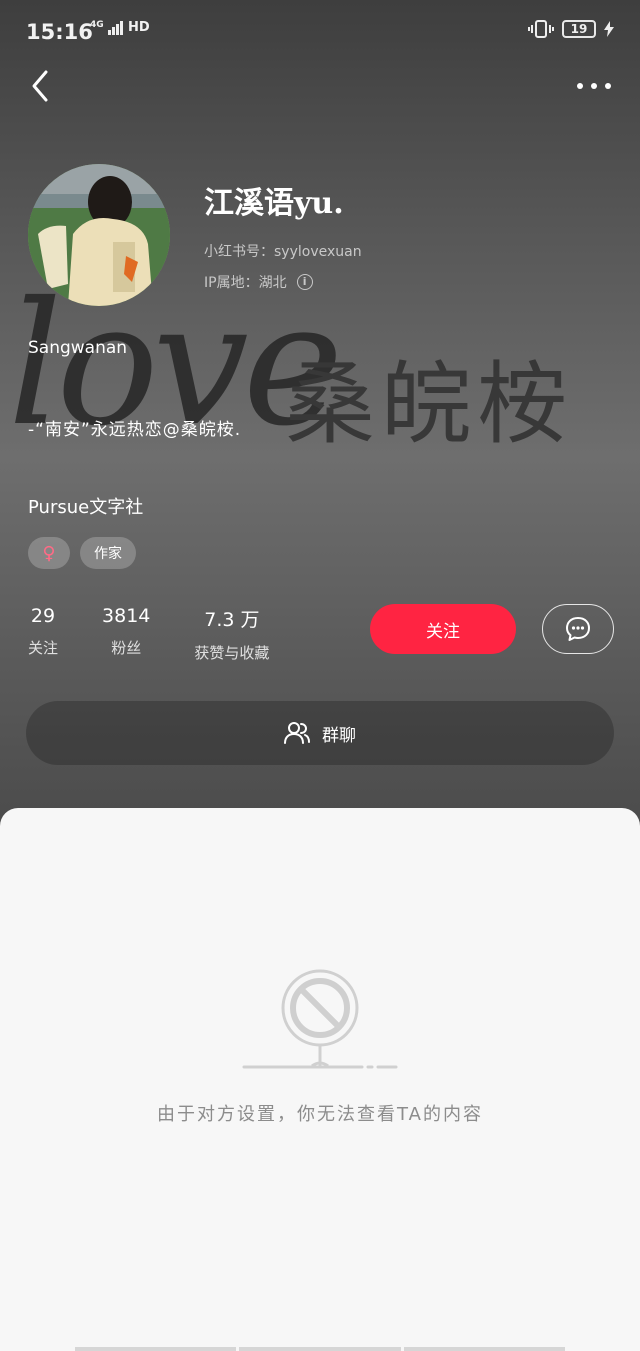 The width and height of the screenshot is (640, 1351). I want to click on info-icon: i, so click(304, 282).